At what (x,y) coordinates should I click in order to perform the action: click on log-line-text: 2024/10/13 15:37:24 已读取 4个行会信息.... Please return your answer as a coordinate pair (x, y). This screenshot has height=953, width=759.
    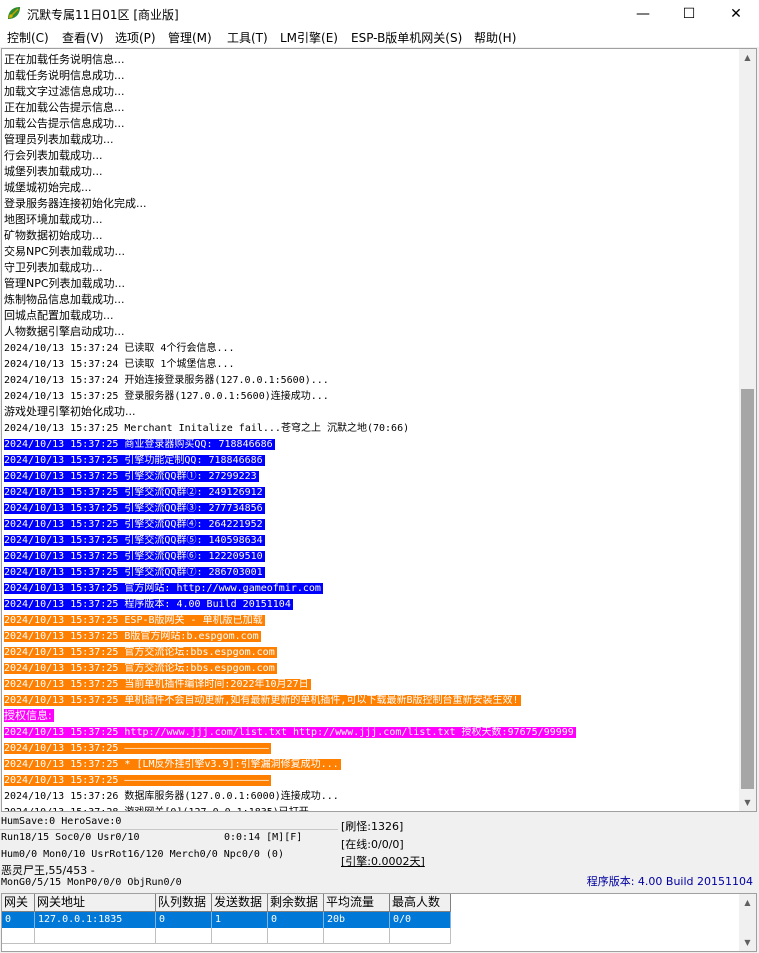
    Looking at the image, I should click on (119, 348).